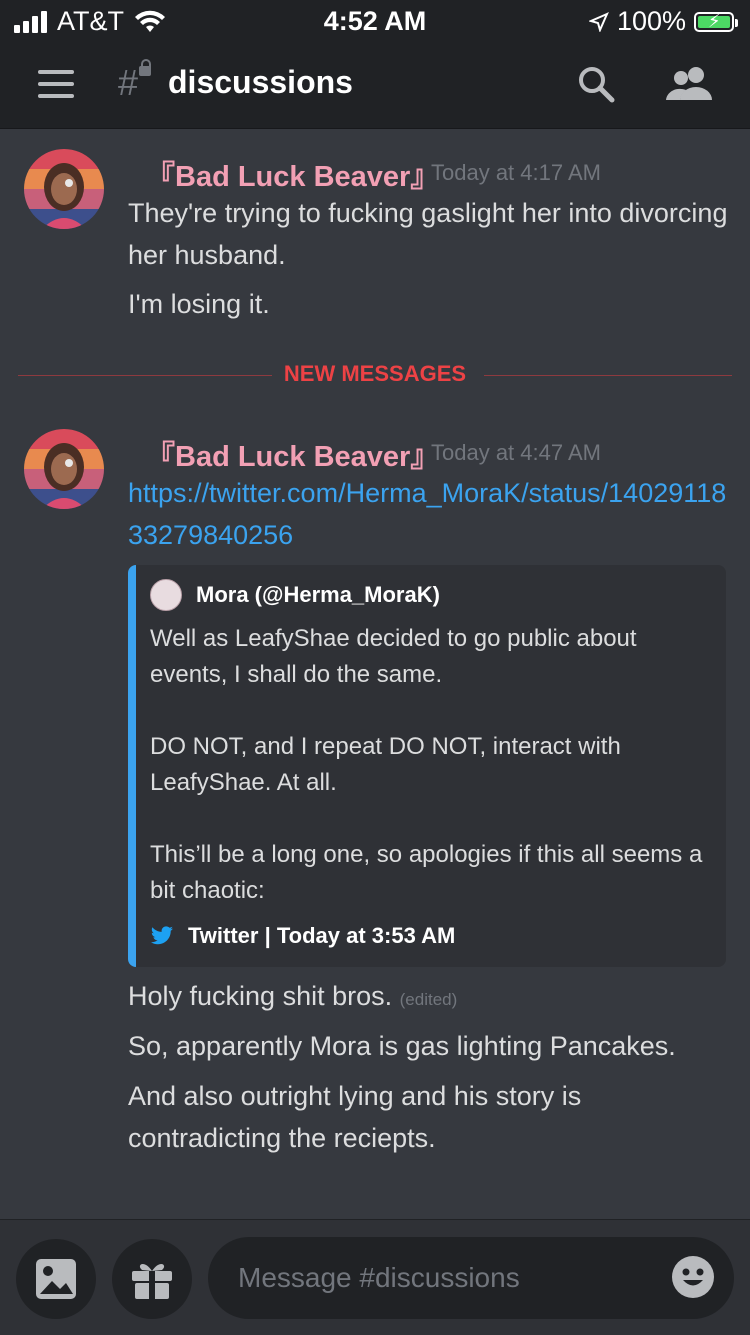 Image resolution: width=750 pixels, height=1335 pixels. I want to click on embed-author: Mora (@Herma_MoraK), so click(318, 595).